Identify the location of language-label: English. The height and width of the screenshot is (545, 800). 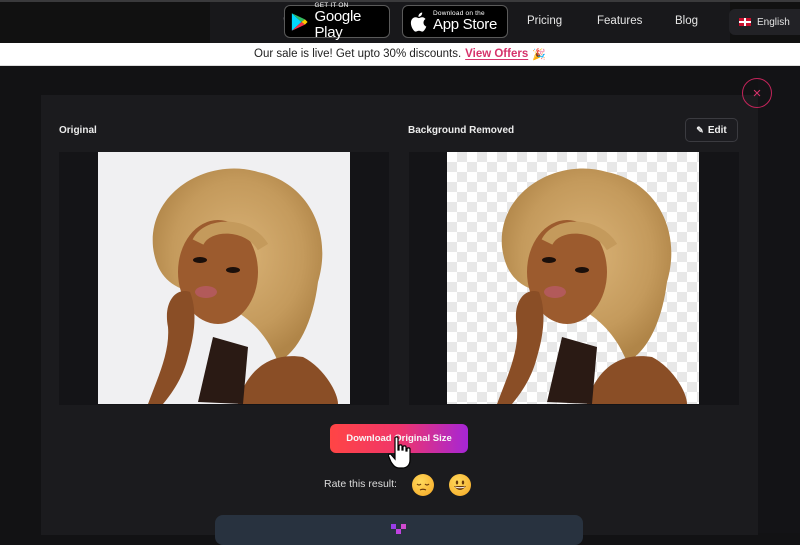
(773, 22).